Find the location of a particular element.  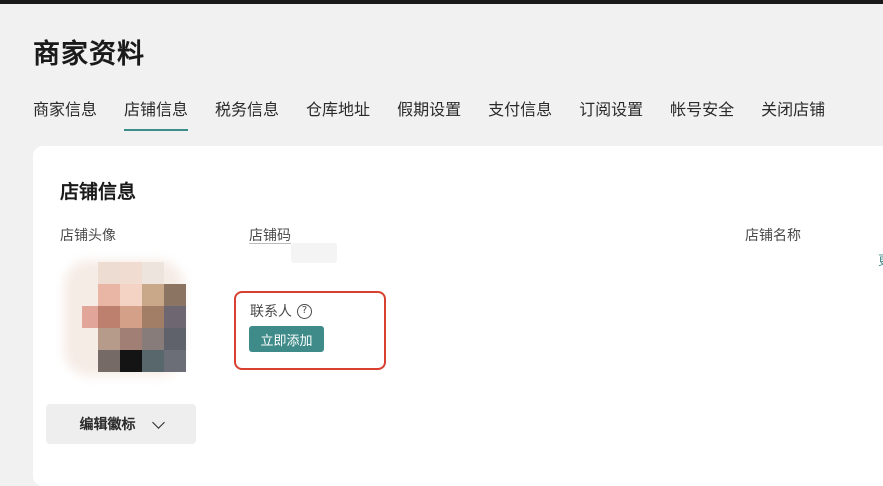

tab-store-info: 店铺信息 is located at coordinates (156, 113).